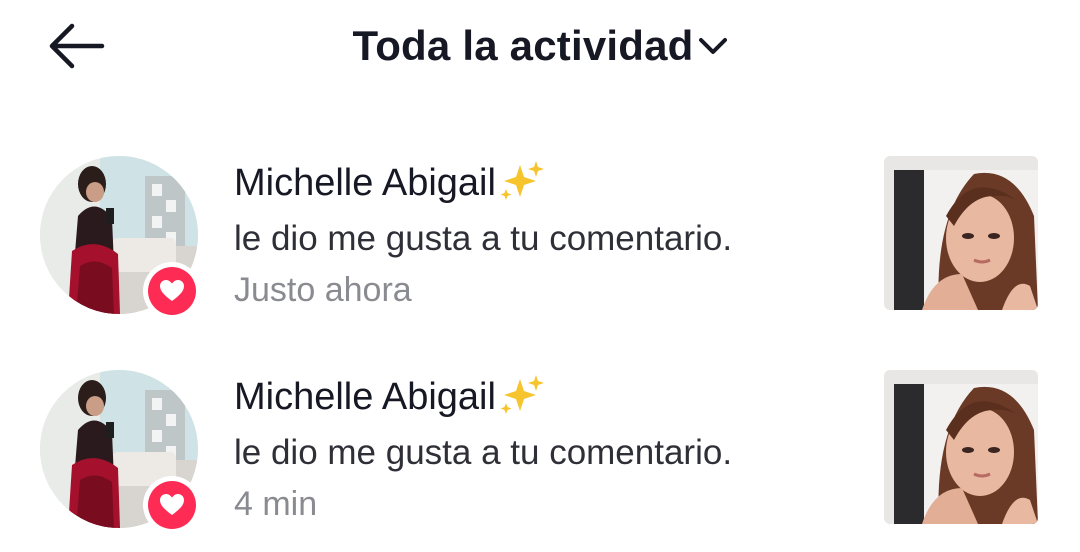 This screenshot has height=552, width=1080. What do you see at coordinates (276, 504) in the screenshot?
I see `timestamp: 4 min` at bounding box center [276, 504].